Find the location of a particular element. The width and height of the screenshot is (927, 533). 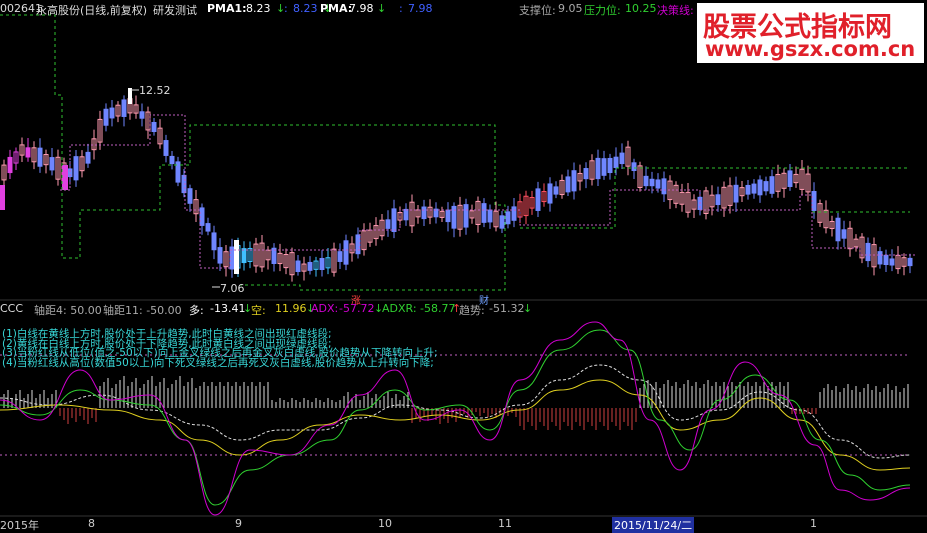

date-axis: 2015年 8 9 10 11 2015/11/24/二 1 is located at coordinates (463, 524).